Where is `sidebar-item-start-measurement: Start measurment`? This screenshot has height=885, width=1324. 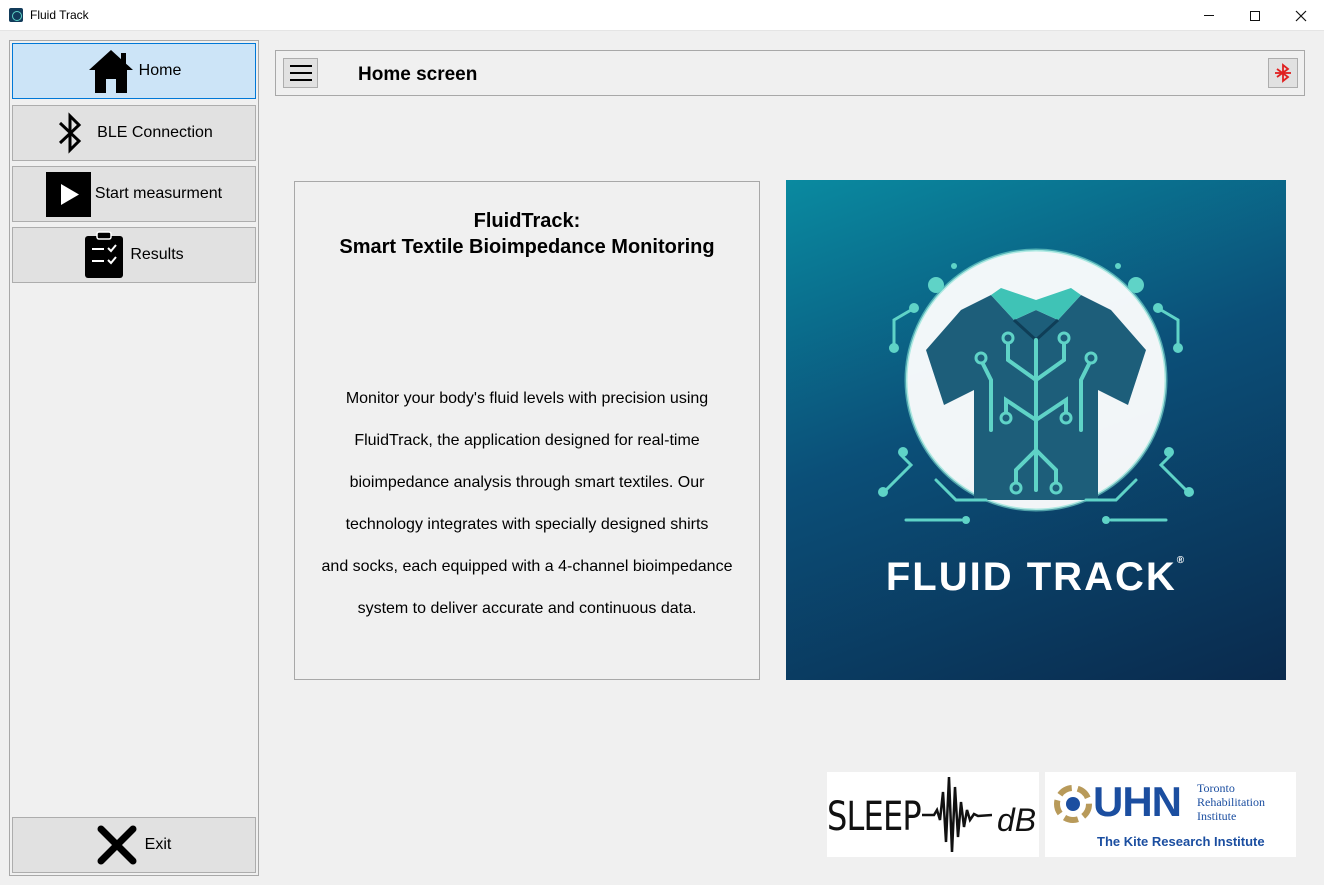 sidebar-item-start-measurement: Start measurment is located at coordinates (134, 194).